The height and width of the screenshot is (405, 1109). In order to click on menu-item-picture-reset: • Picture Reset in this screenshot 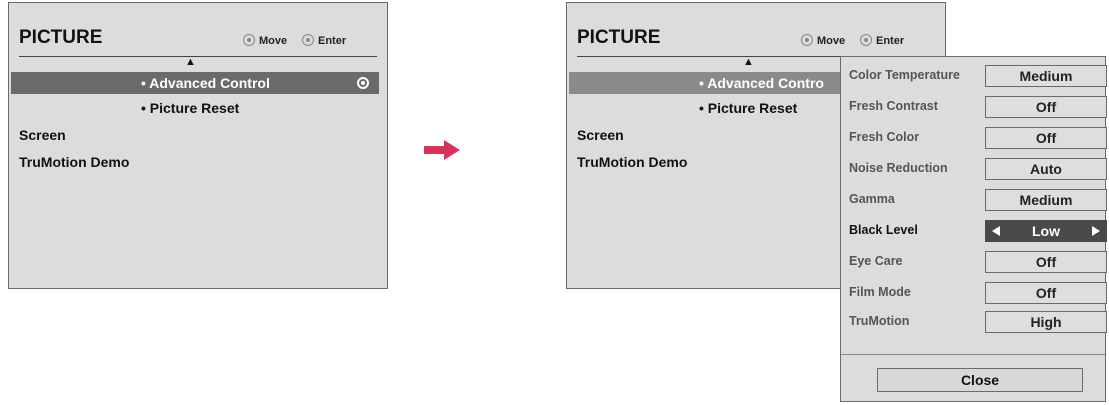, I will do `click(195, 108)`.